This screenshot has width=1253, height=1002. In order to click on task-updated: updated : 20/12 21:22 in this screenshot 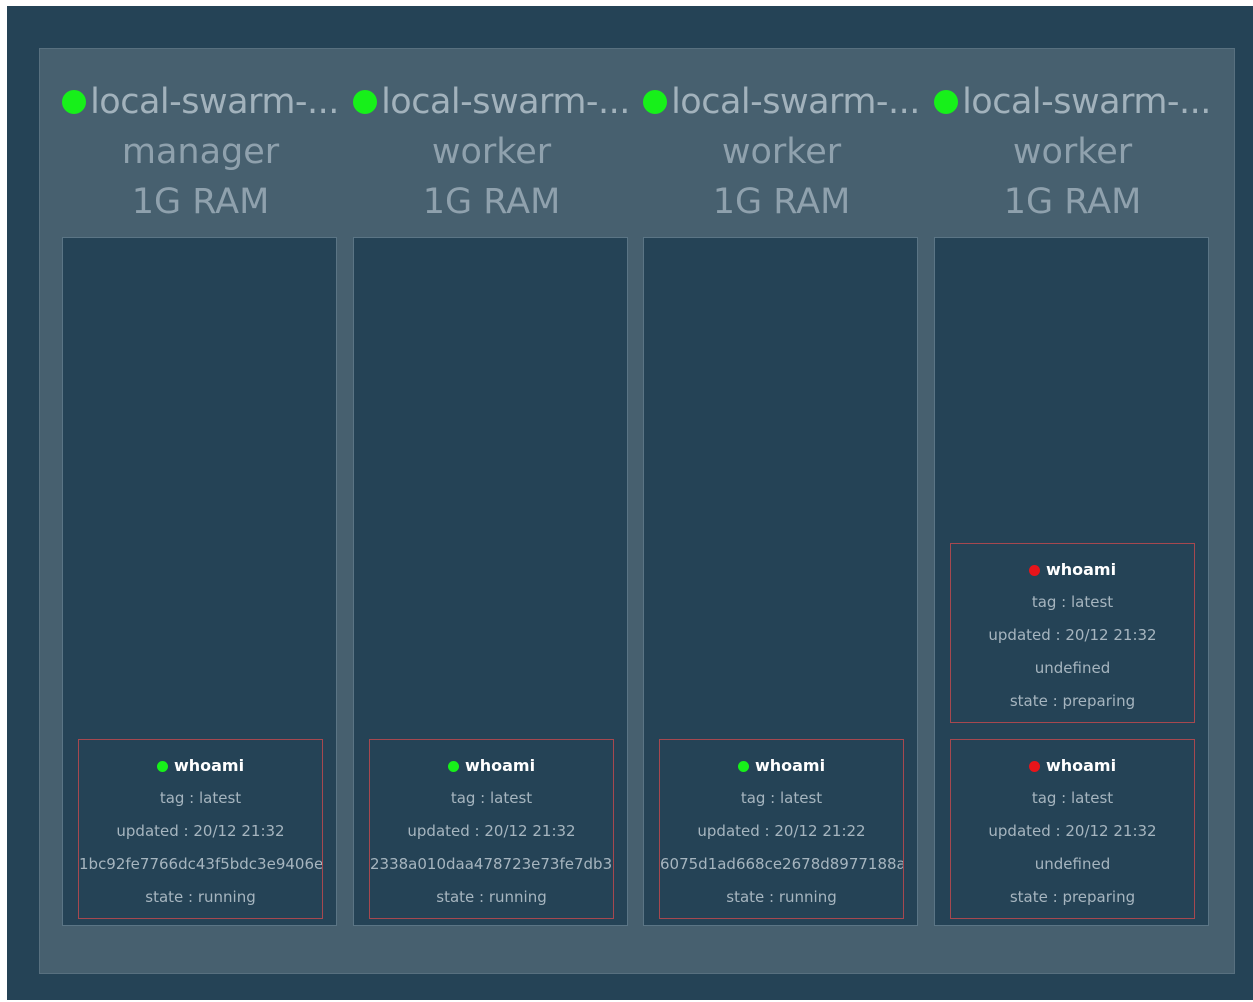, I will do `click(781, 831)`.